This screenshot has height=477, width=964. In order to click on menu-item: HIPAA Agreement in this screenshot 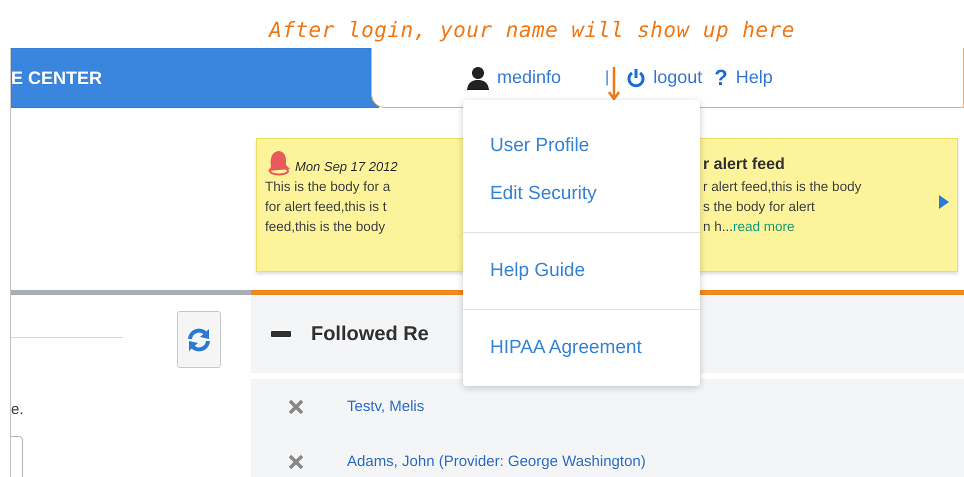, I will do `click(581, 348)`.